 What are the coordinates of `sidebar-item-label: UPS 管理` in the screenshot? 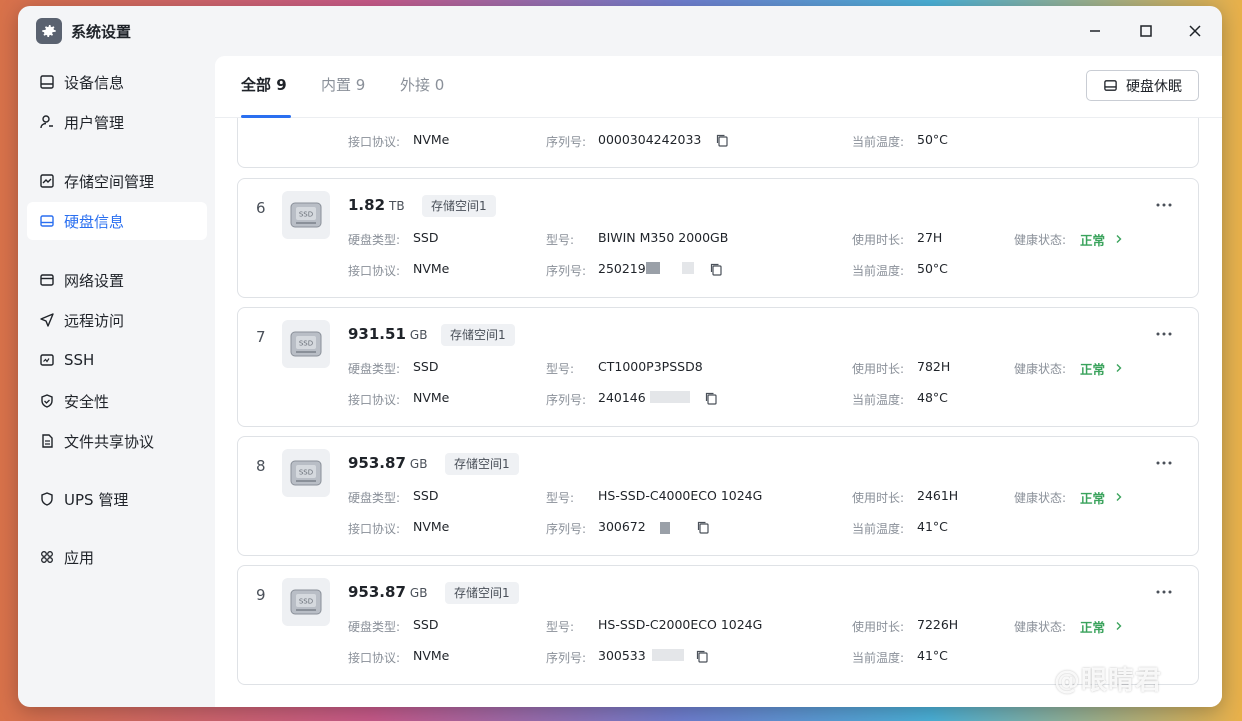 It's located at (96, 499).